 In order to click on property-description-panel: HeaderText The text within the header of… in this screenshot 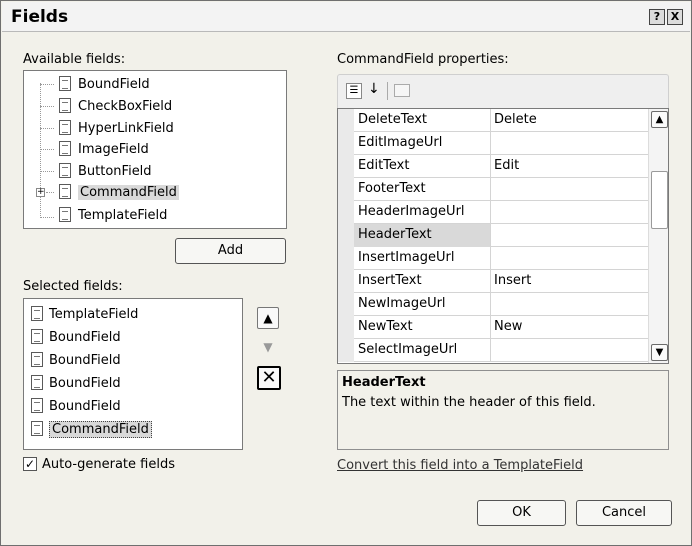, I will do `click(503, 410)`.